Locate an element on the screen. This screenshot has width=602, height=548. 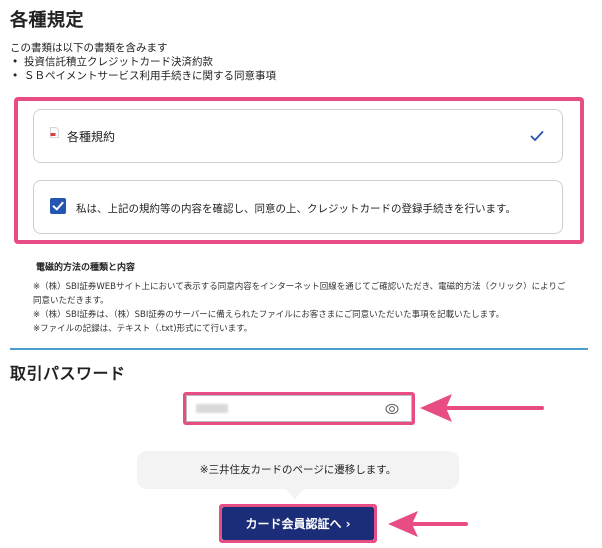
section-title-password: 取引パスワード is located at coordinates (68, 373).